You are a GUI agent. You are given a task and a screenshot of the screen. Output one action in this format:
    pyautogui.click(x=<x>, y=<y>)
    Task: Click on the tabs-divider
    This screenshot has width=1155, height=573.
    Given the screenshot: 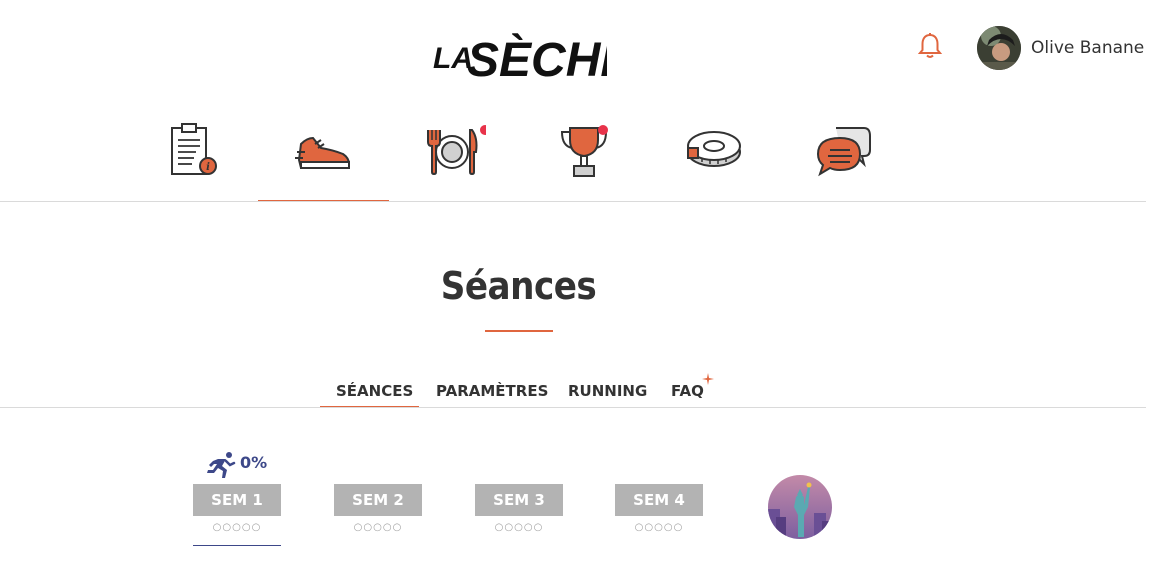 What is the action you would take?
    pyautogui.click(x=573, y=407)
    